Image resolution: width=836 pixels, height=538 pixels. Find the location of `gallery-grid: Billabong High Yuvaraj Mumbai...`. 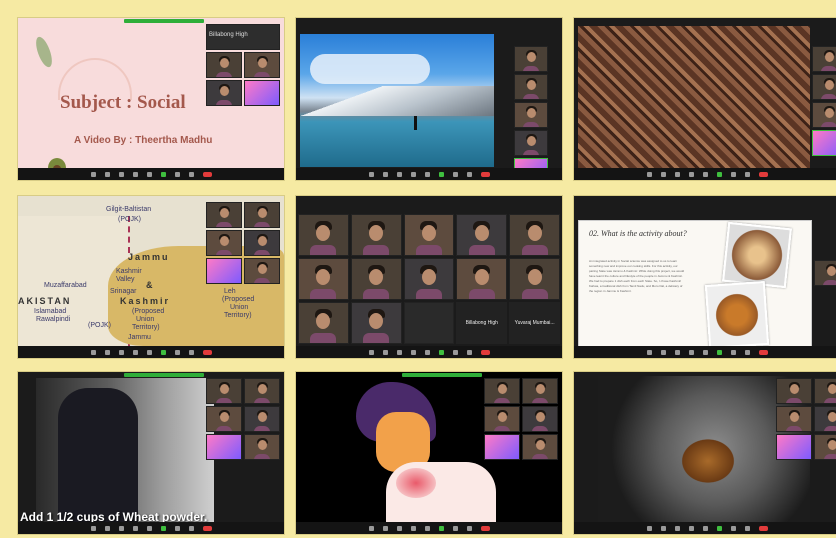

gallery-grid: Billabong High Yuvaraj Mumbai... is located at coordinates (429, 279).